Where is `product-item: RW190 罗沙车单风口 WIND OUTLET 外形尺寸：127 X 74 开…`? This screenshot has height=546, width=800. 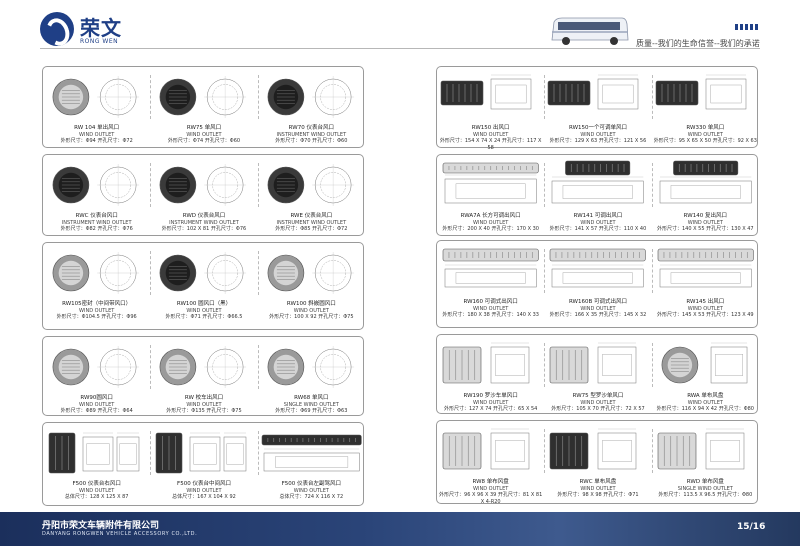 product-item: RW190 罗沙车单风口 WIND OUTLET 外形尺寸：127 X 74 开… is located at coordinates (490, 384).